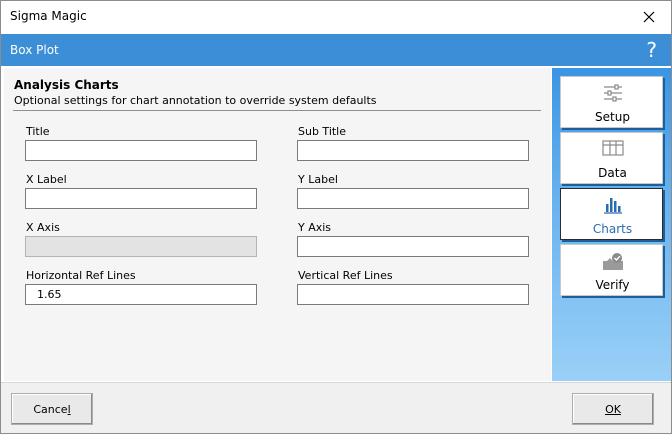 The image size is (672, 434). I want to click on nav-verify-button: Verify, so click(611, 270).